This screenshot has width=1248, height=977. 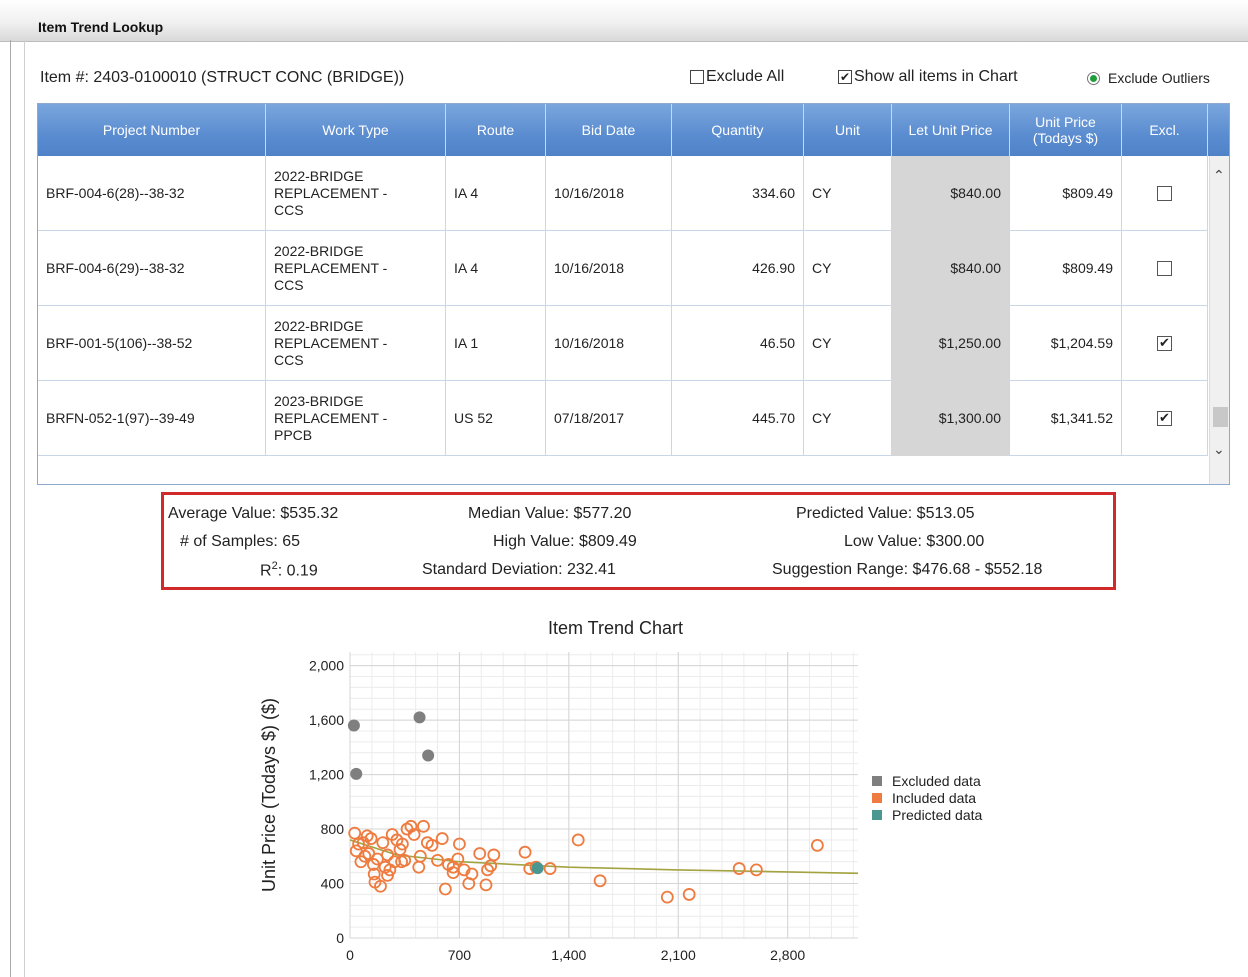 I want to click on cell-let-unit-price: $1,250.00, so click(x=951, y=343).